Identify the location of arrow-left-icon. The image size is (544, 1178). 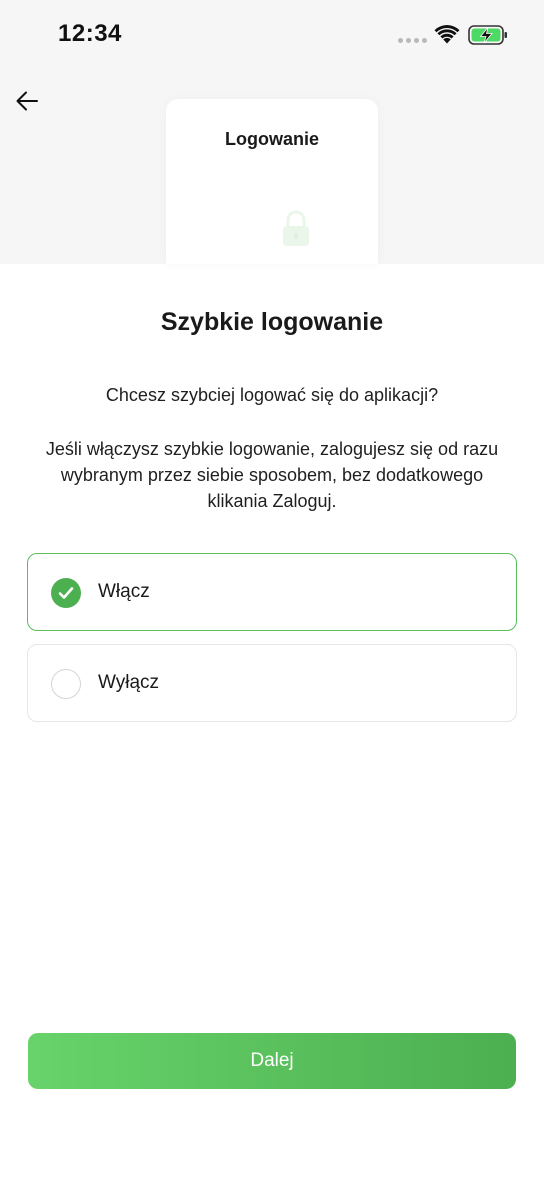
(27, 101).